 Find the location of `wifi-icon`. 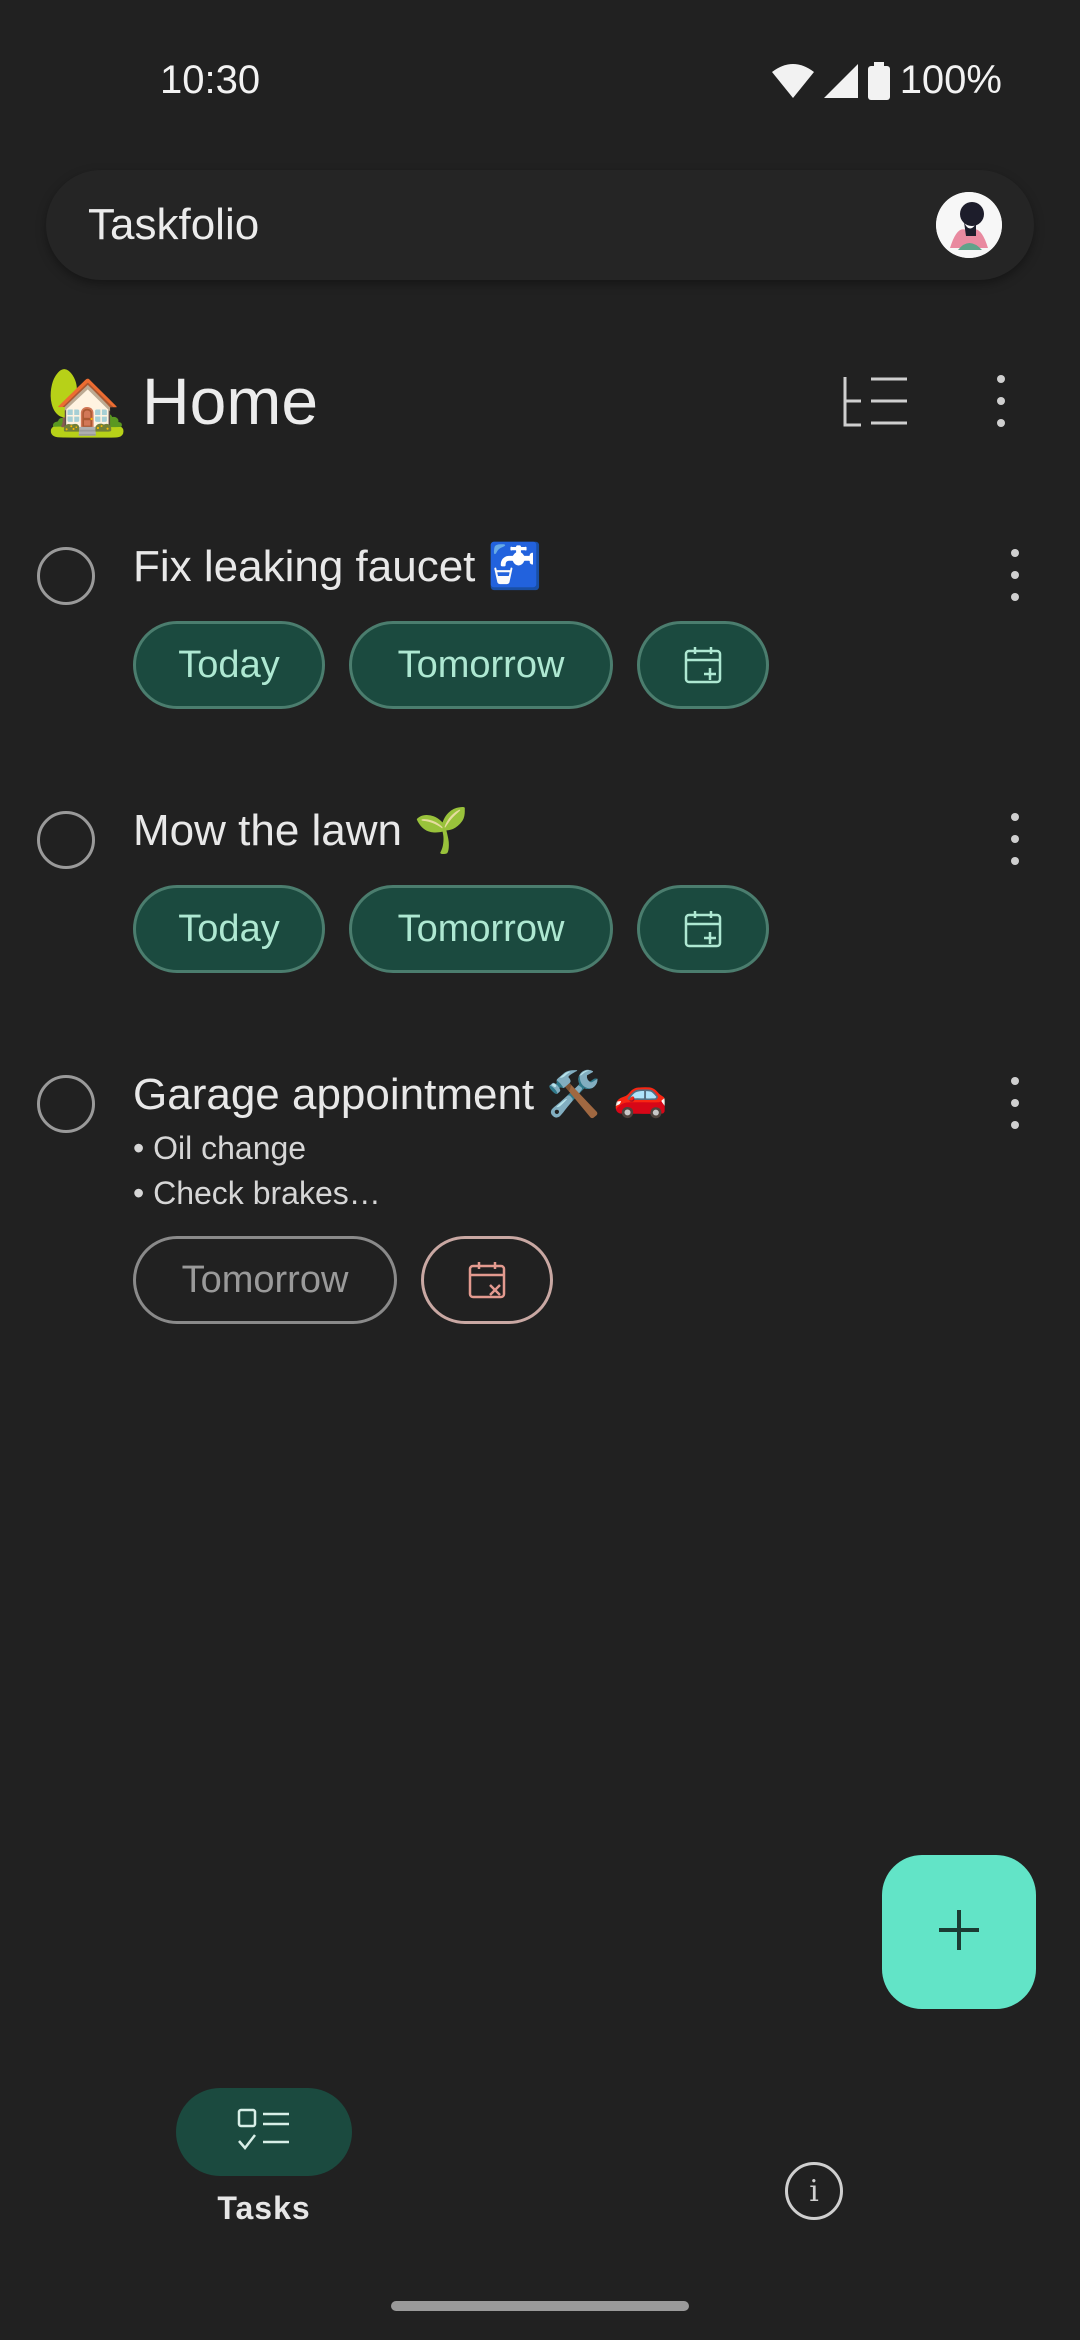

wifi-icon is located at coordinates (792, 80).